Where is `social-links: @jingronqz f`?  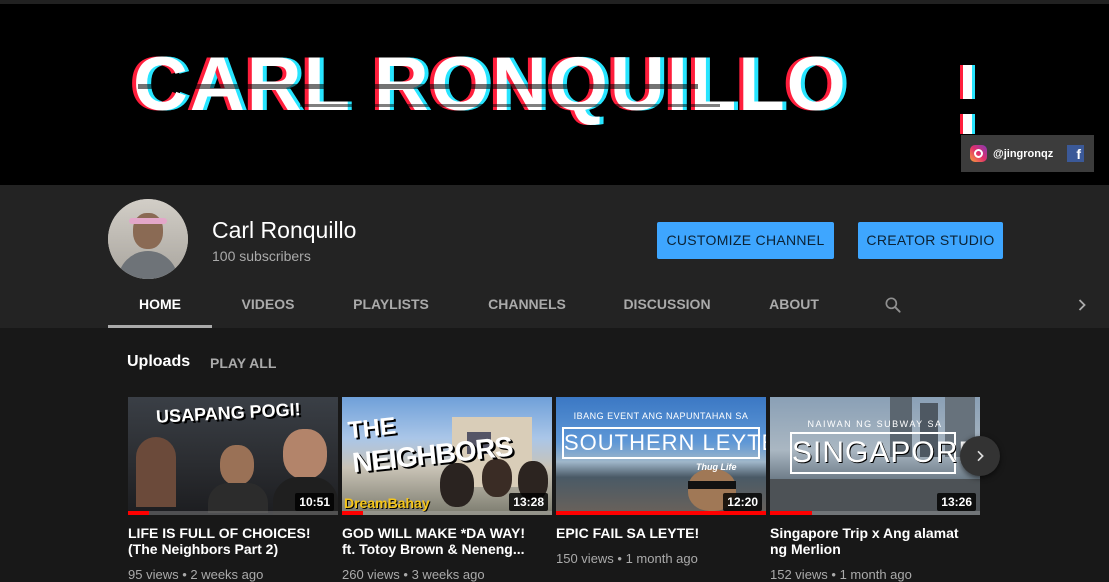 social-links: @jingronqz f is located at coordinates (1027, 153).